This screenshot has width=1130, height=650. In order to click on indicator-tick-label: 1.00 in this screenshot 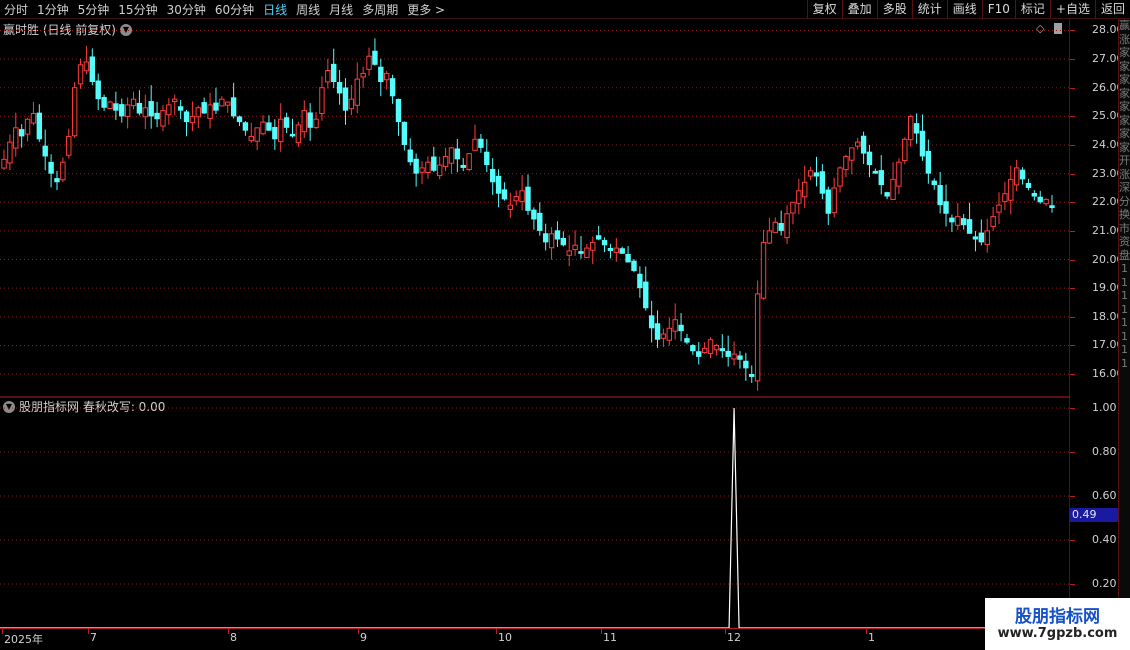, I will do `click(1104, 407)`.